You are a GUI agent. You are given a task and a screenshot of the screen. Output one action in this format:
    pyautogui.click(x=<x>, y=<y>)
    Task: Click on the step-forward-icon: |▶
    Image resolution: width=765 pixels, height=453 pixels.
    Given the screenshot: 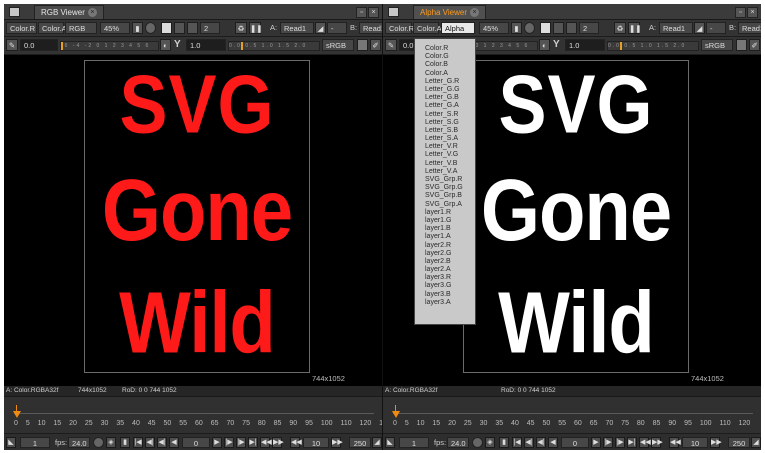 What is the action you would take?
    pyautogui.click(x=229, y=442)
    